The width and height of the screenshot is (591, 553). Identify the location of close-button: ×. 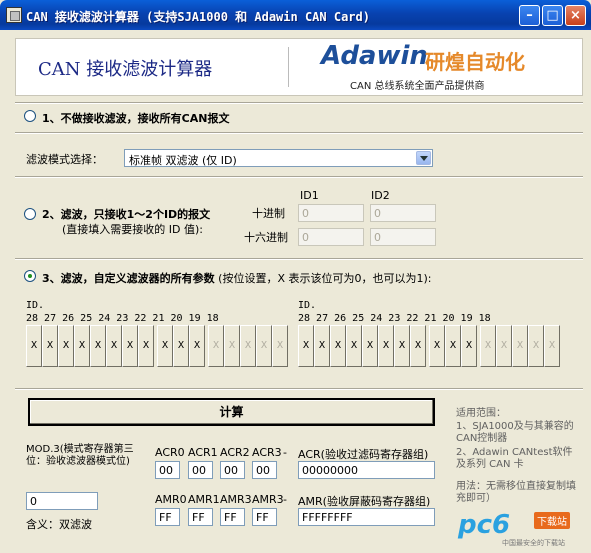
(575, 15).